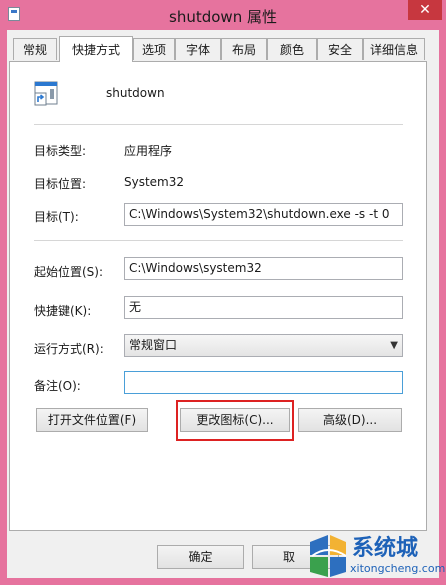  I want to click on tab-security: 安全, so click(340, 49).